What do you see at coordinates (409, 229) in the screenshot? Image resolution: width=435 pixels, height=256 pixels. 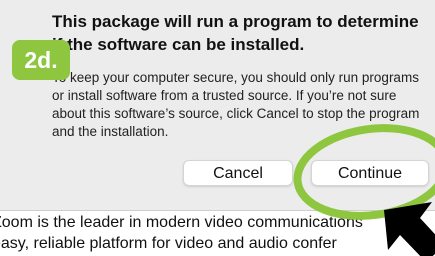 I see `cursor-arrow-icon` at bounding box center [409, 229].